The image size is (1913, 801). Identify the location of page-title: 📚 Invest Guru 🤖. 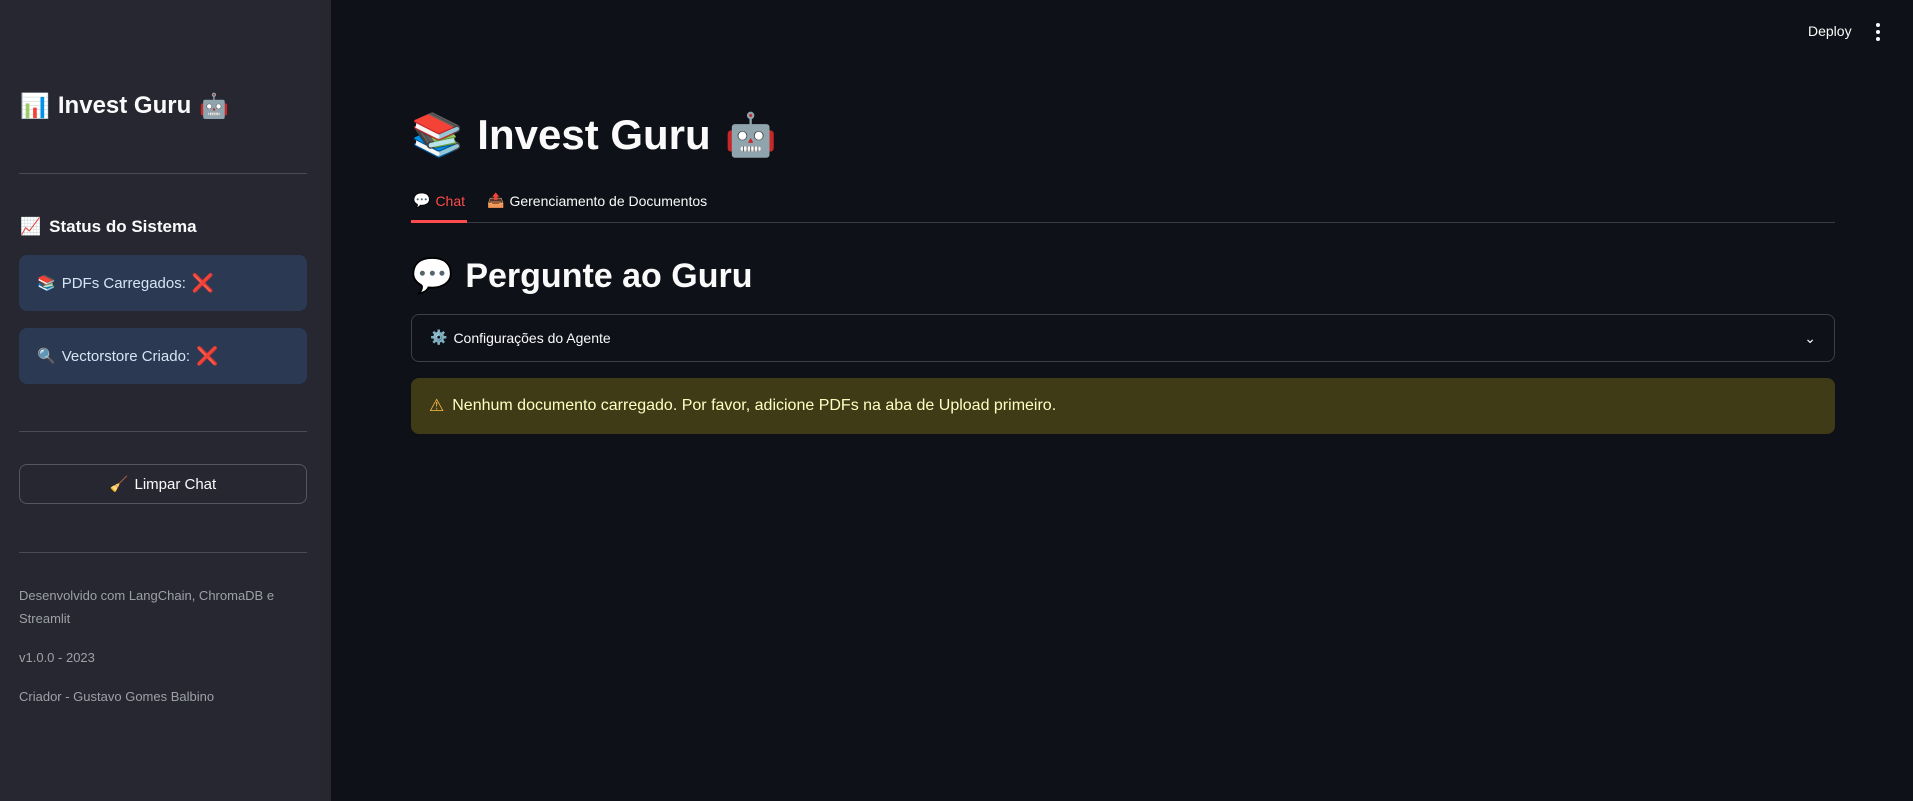
(594, 135).